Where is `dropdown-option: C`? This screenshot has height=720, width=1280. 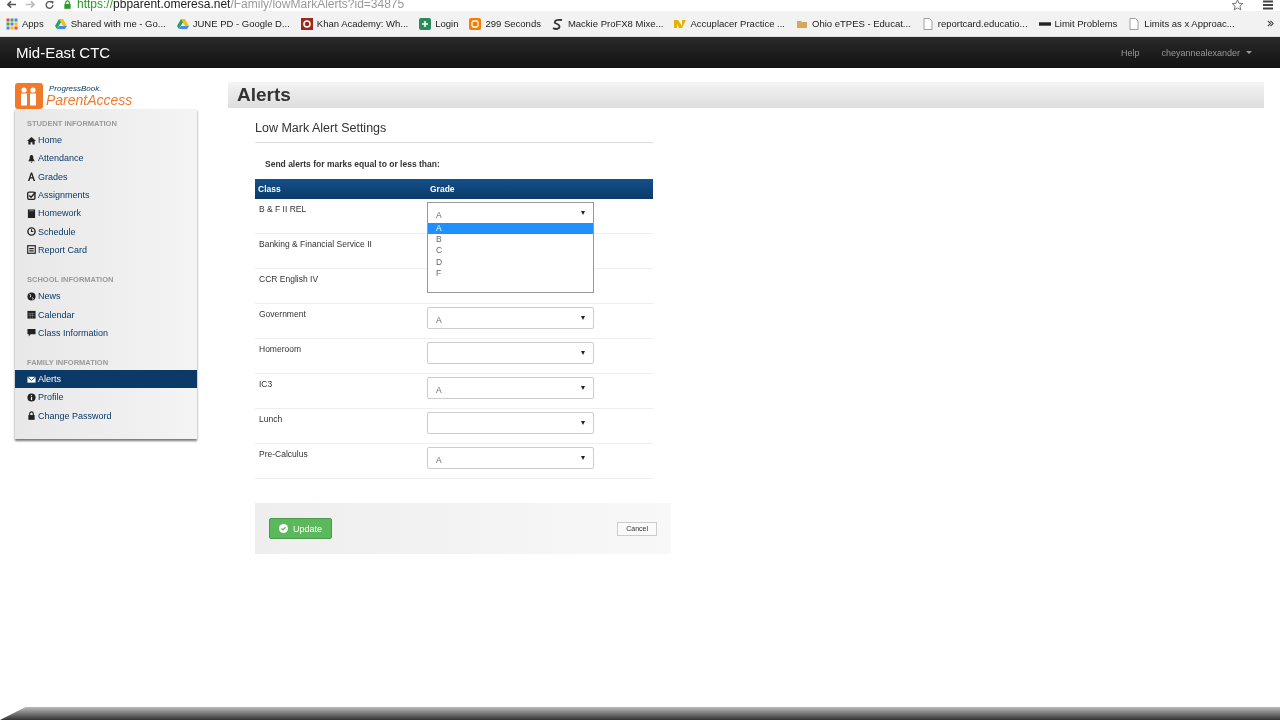
dropdown-option: C is located at coordinates (510, 251).